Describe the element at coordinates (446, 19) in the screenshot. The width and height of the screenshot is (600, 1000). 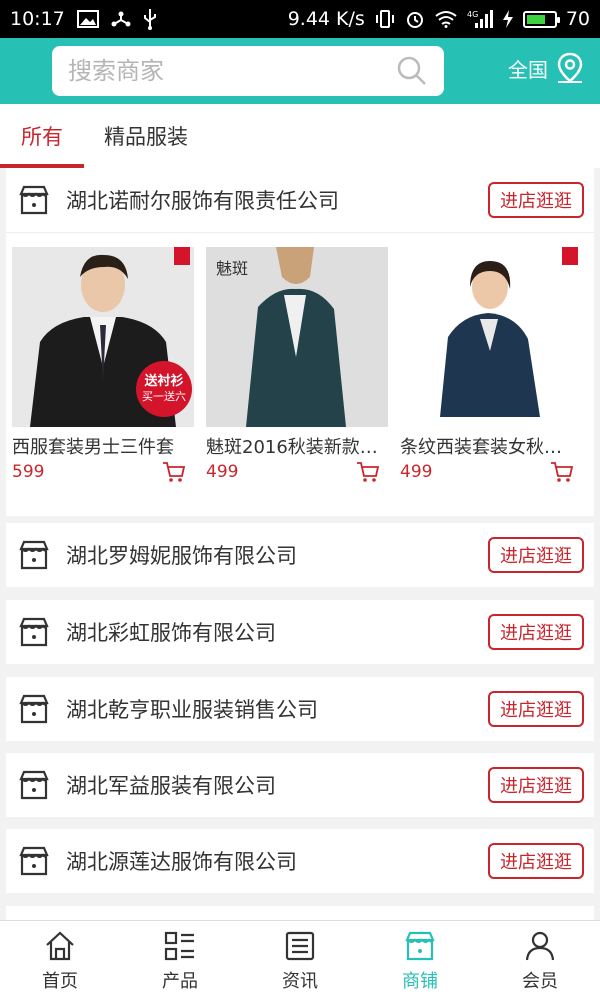
I see `wifi-icon` at that location.